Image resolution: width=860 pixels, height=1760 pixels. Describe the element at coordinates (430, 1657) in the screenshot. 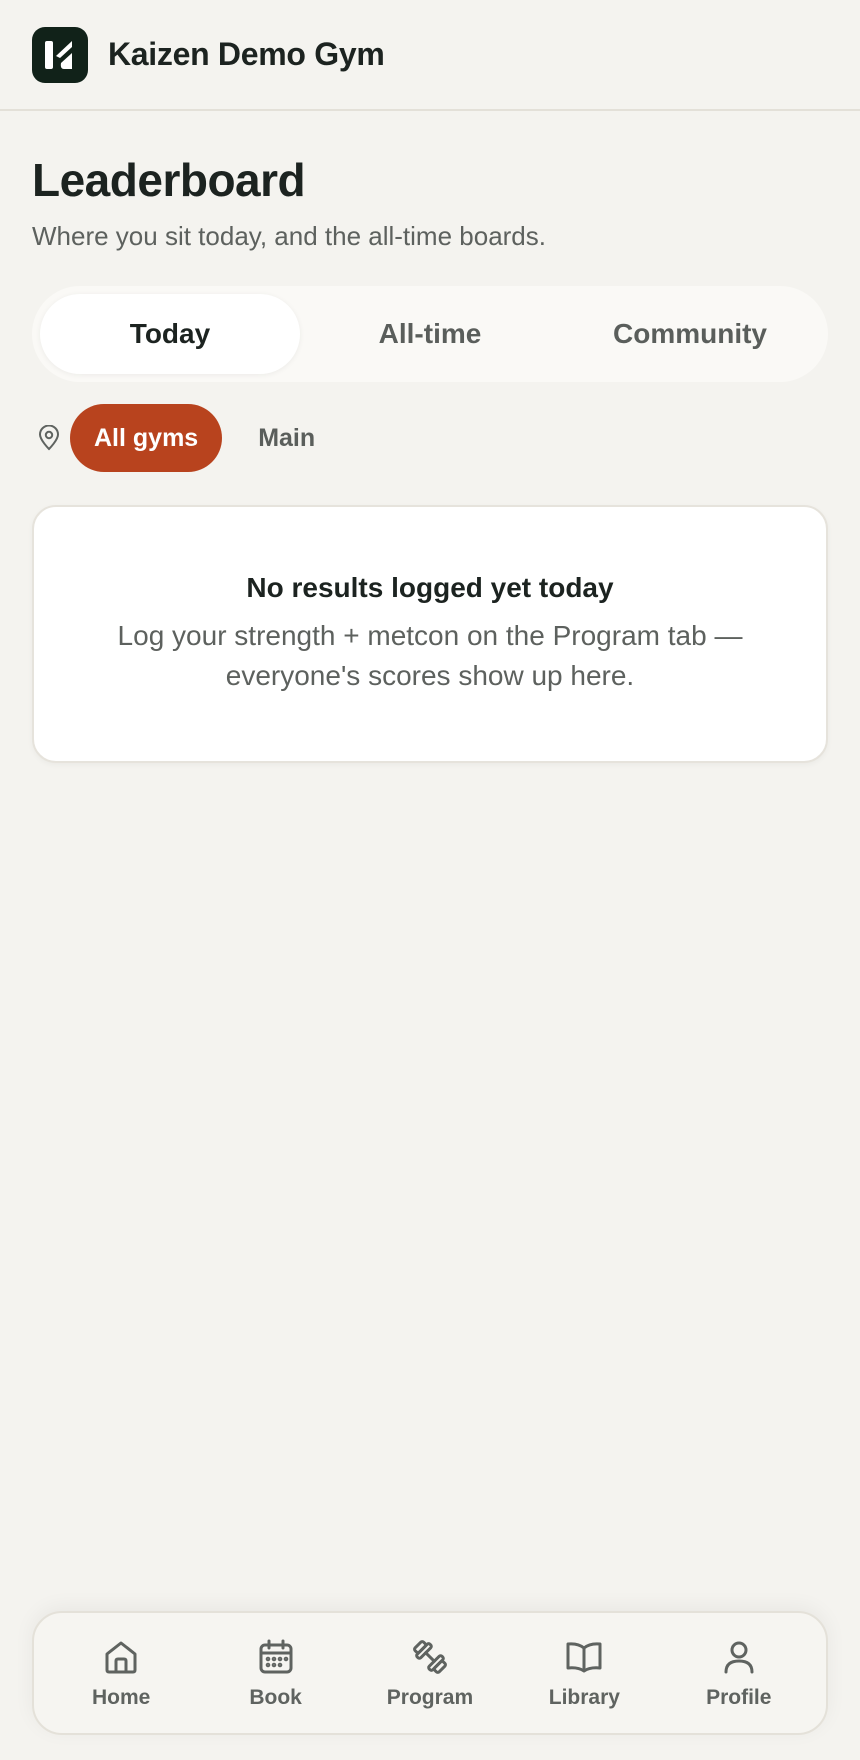

I see `dumbbell-icon` at that location.